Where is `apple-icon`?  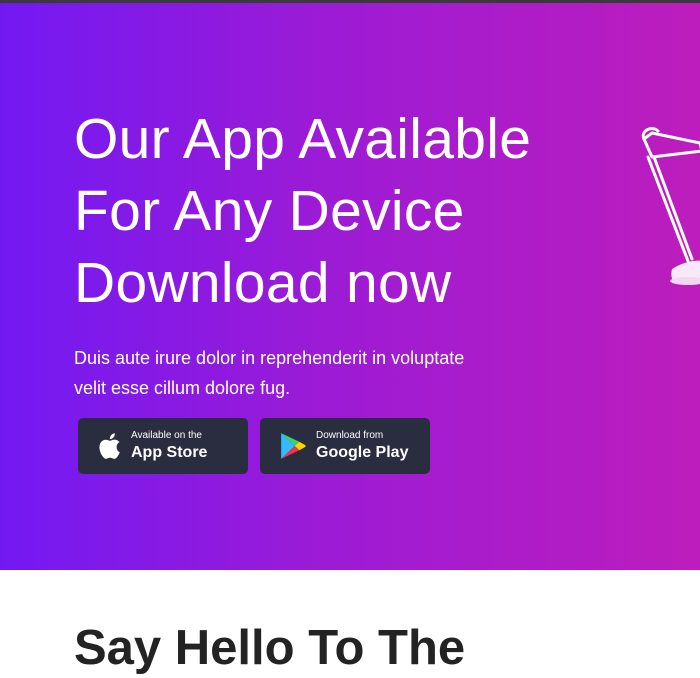
apple-icon is located at coordinates (109, 446).